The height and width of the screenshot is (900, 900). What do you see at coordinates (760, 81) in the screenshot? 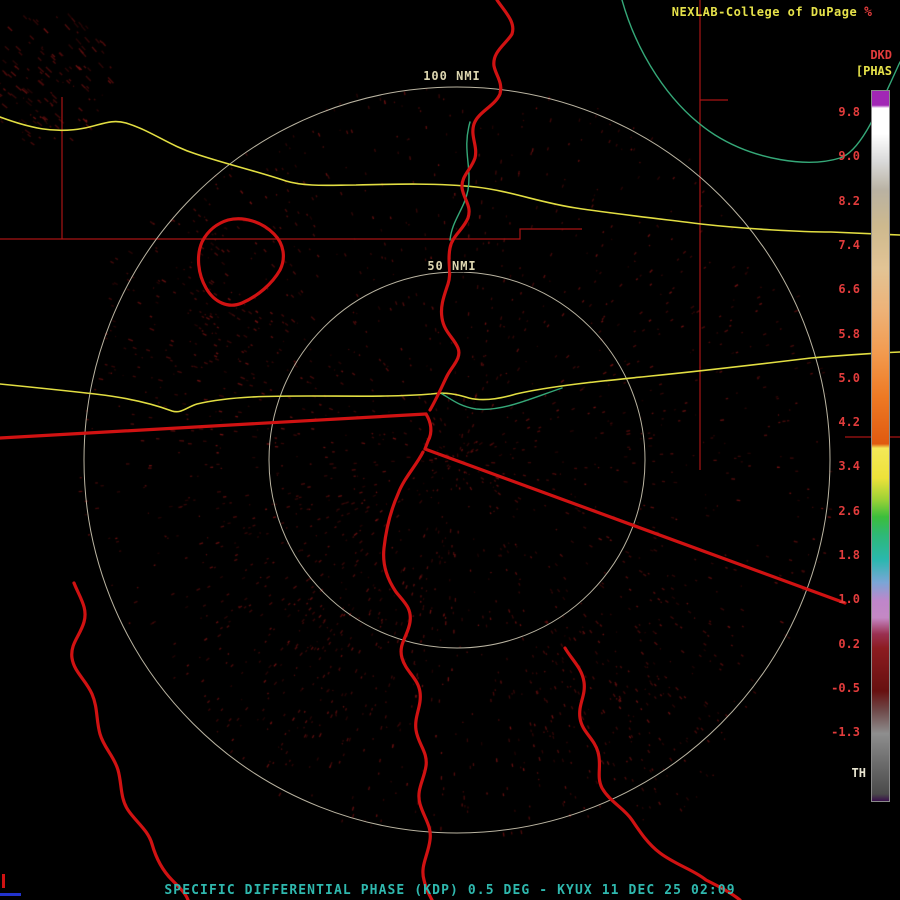
I see `river-gila-northeast` at bounding box center [760, 81].